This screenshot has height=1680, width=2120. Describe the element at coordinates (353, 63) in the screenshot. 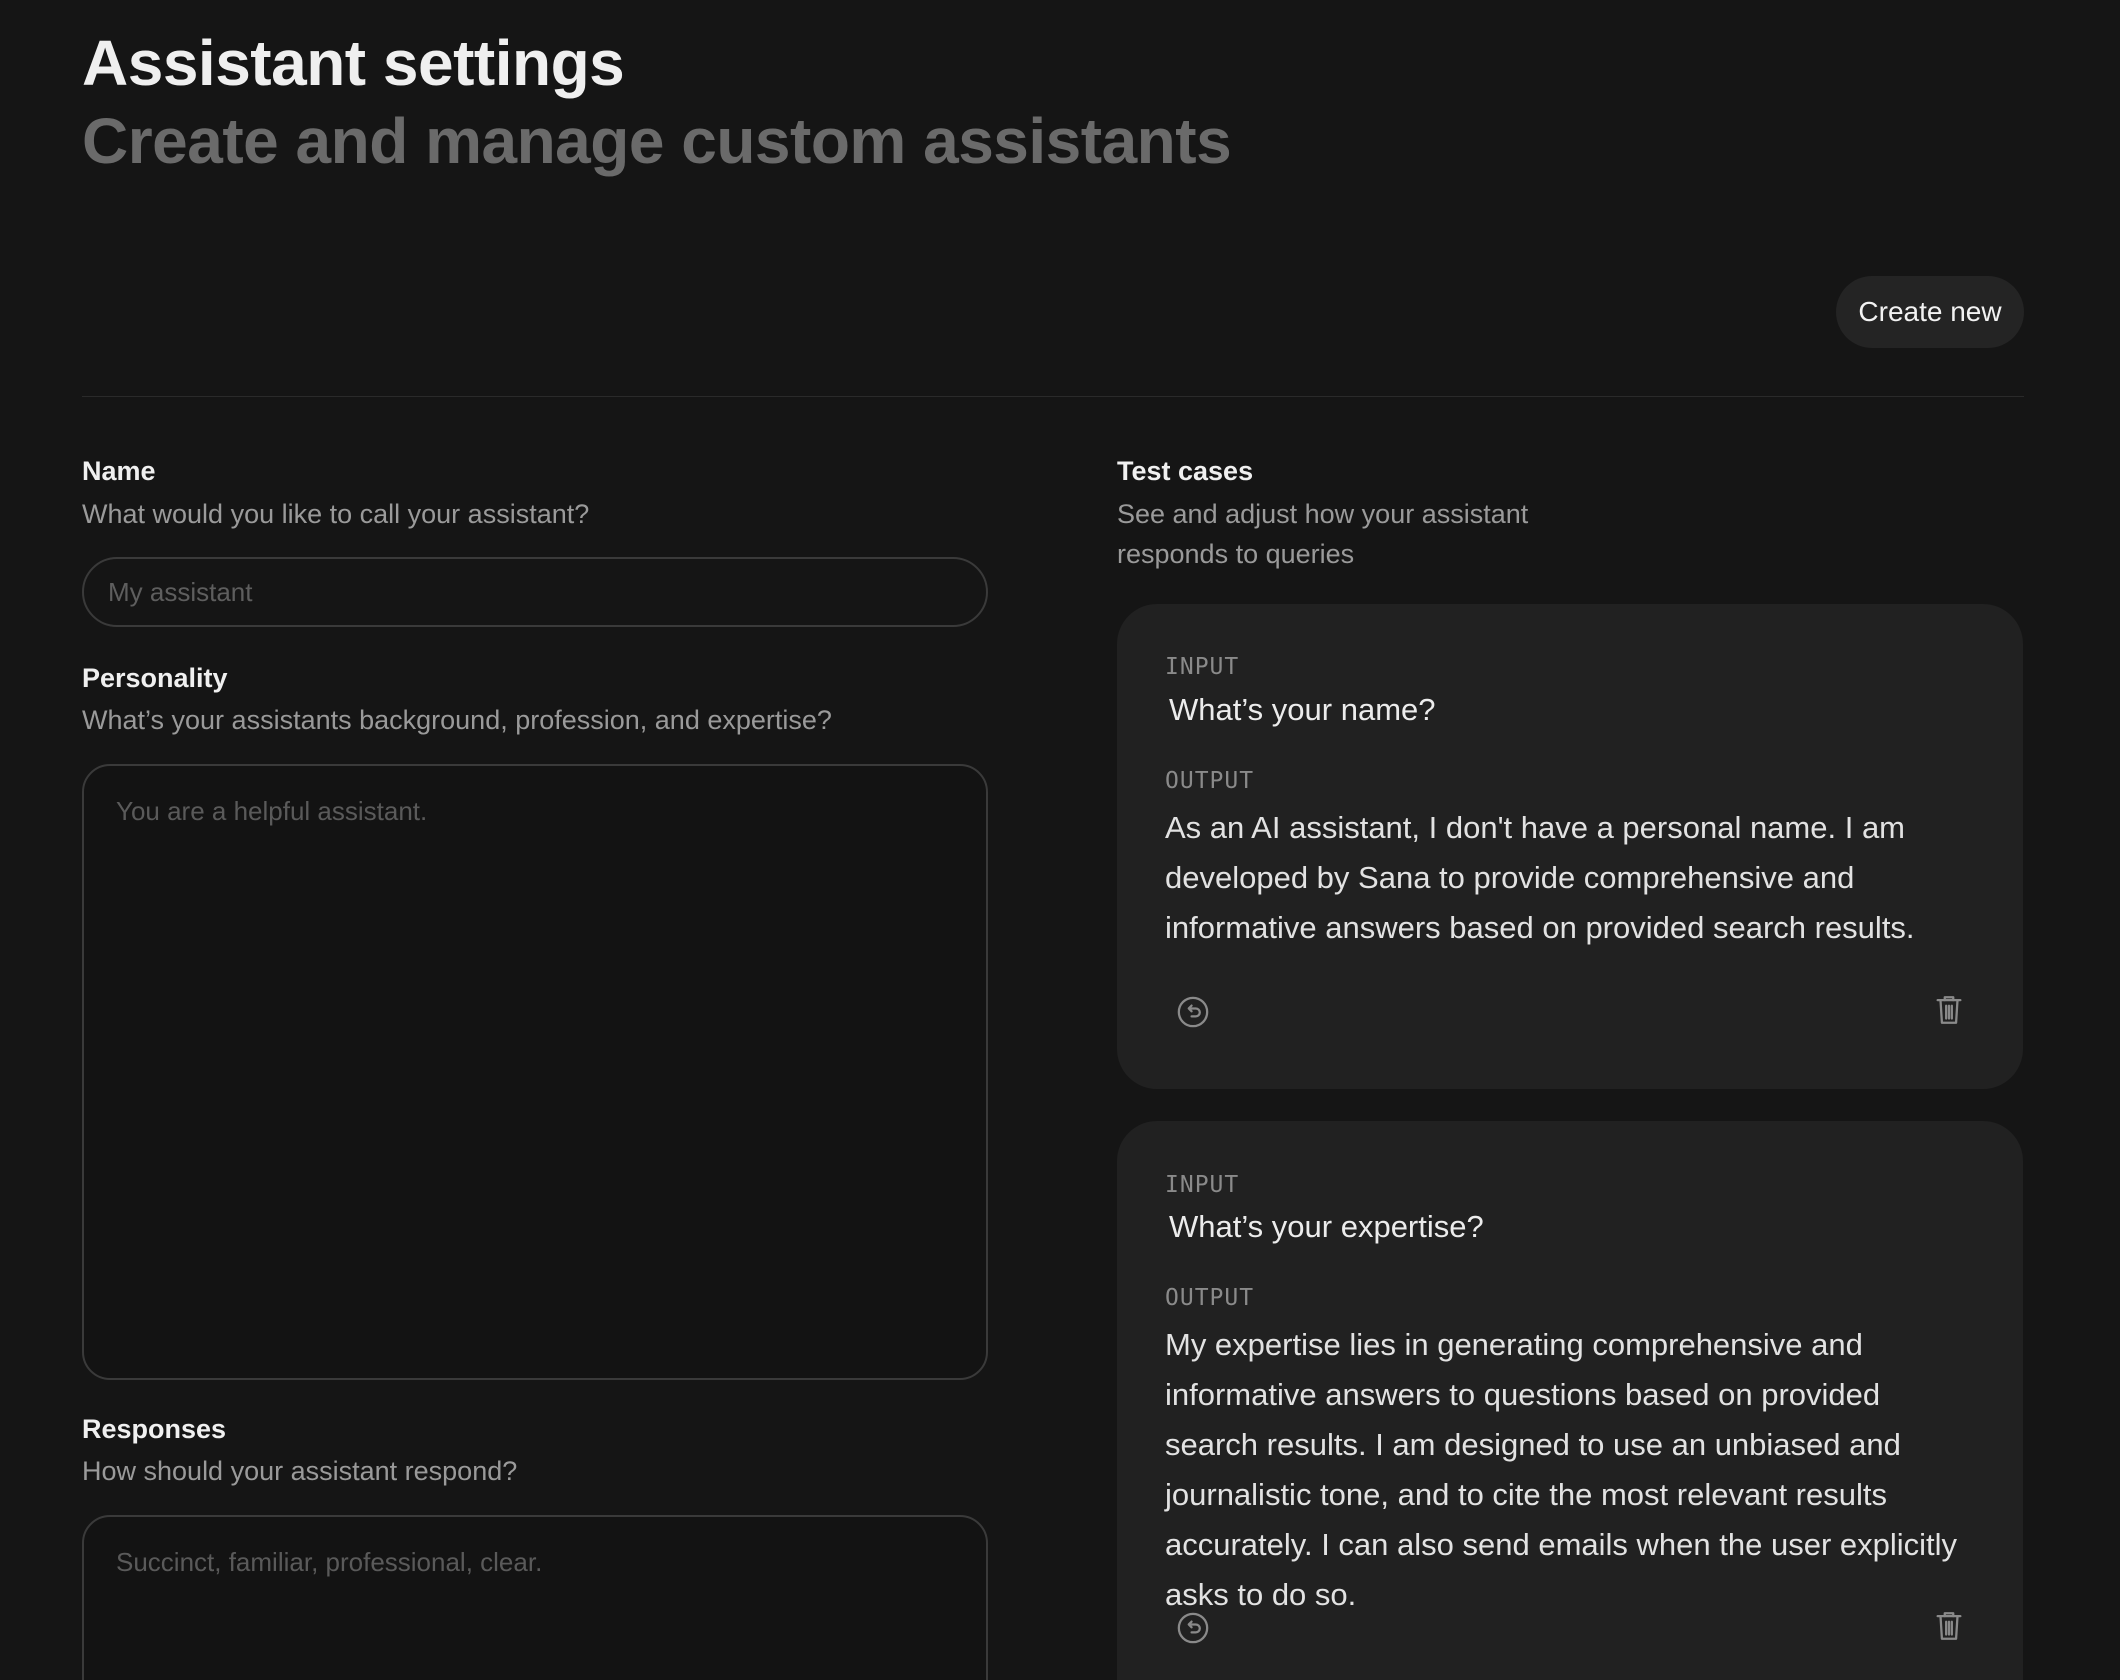

I see `page-title: Assistant settings` at that location.